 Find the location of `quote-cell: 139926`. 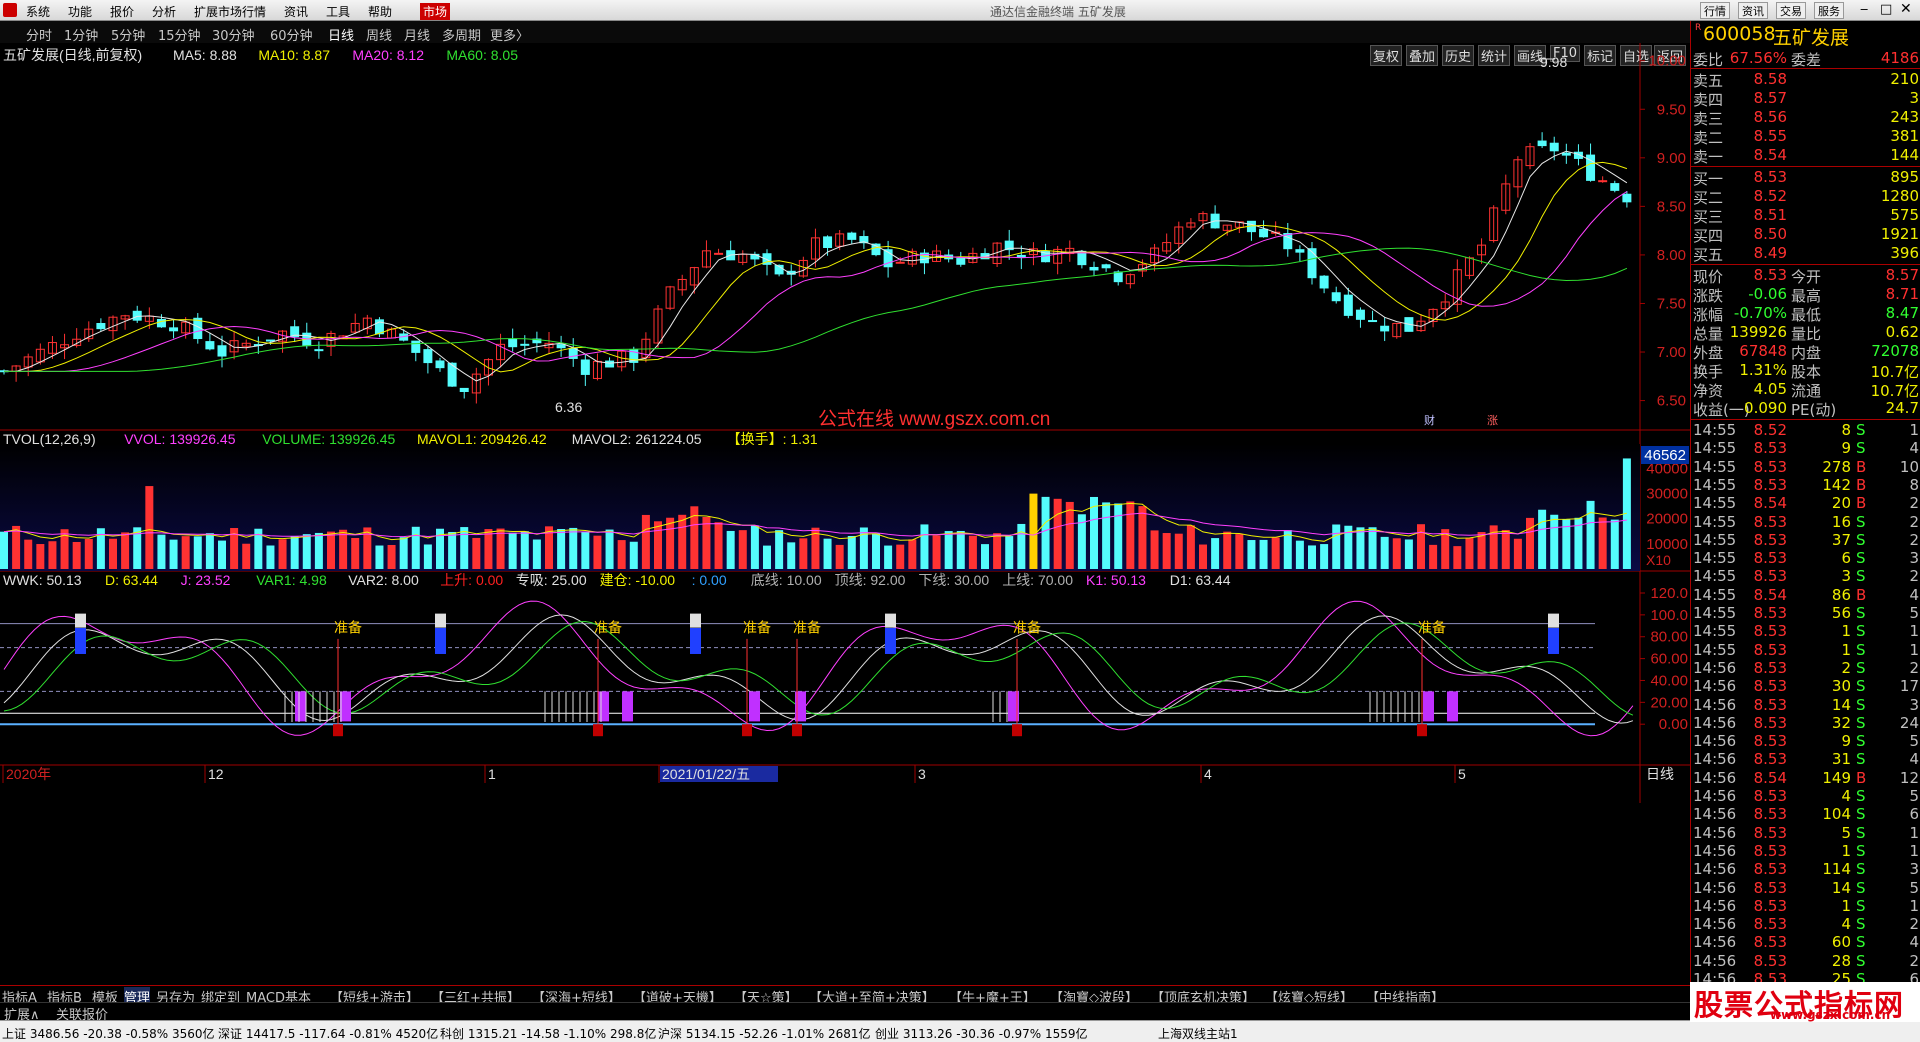

quote-cell: 139926 is located at coordinates (1758, 332).